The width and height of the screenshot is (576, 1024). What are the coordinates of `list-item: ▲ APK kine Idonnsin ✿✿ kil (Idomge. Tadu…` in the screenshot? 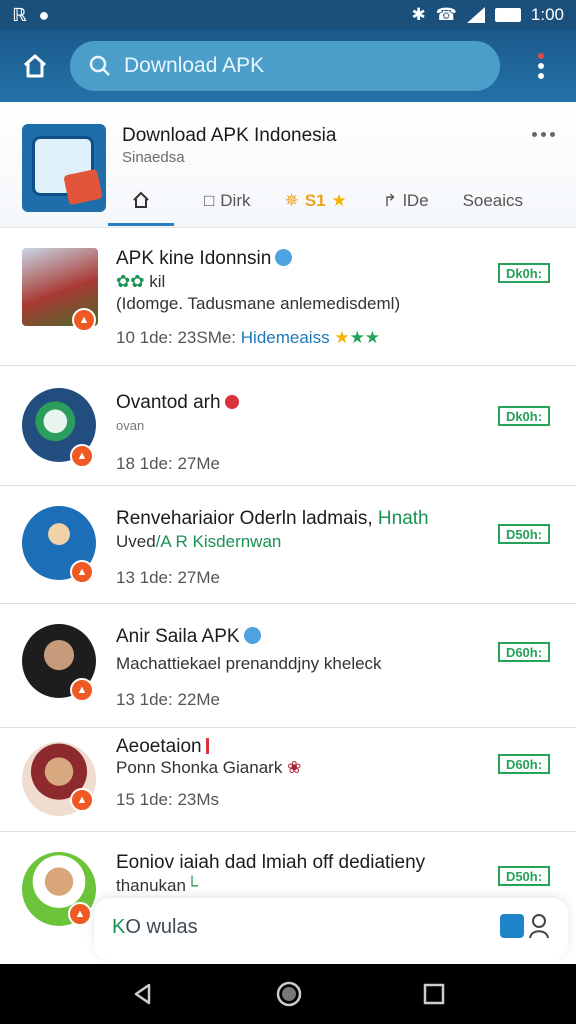 It's located at (288, 298).